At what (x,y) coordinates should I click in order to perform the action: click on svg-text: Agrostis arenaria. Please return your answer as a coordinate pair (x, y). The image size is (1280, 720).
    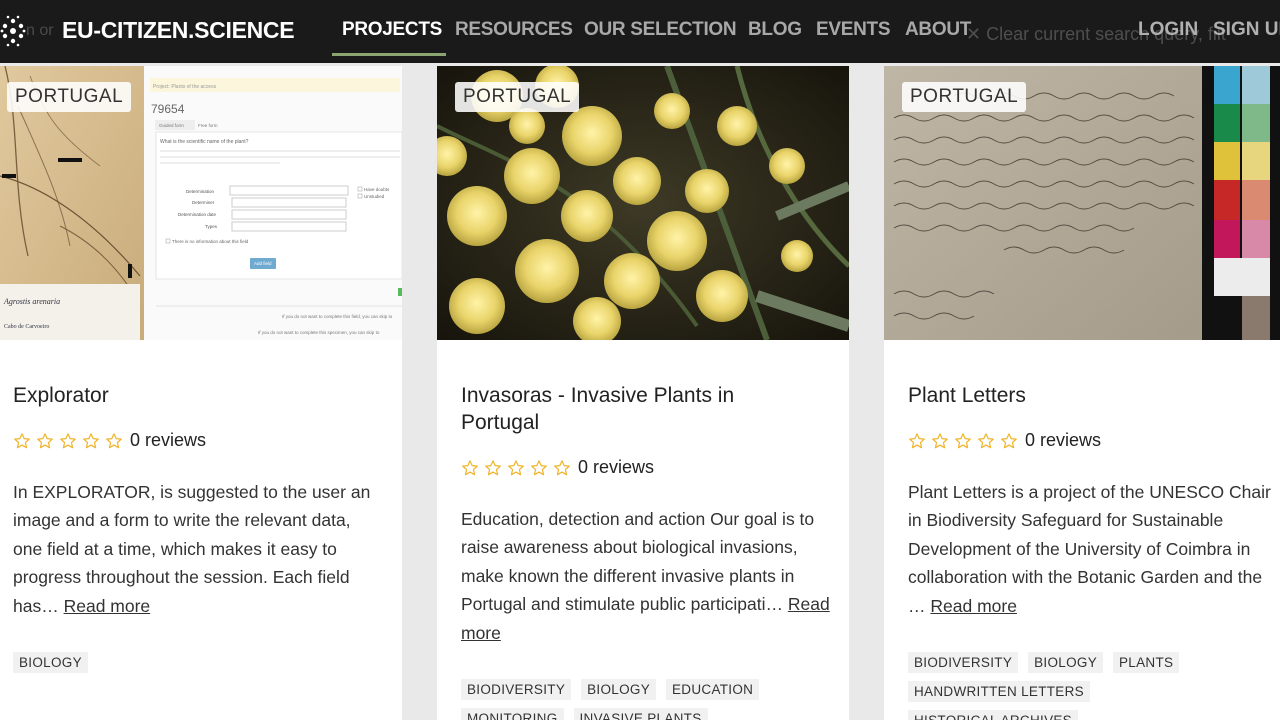
    Looking at the image, I should click on (31, 301).